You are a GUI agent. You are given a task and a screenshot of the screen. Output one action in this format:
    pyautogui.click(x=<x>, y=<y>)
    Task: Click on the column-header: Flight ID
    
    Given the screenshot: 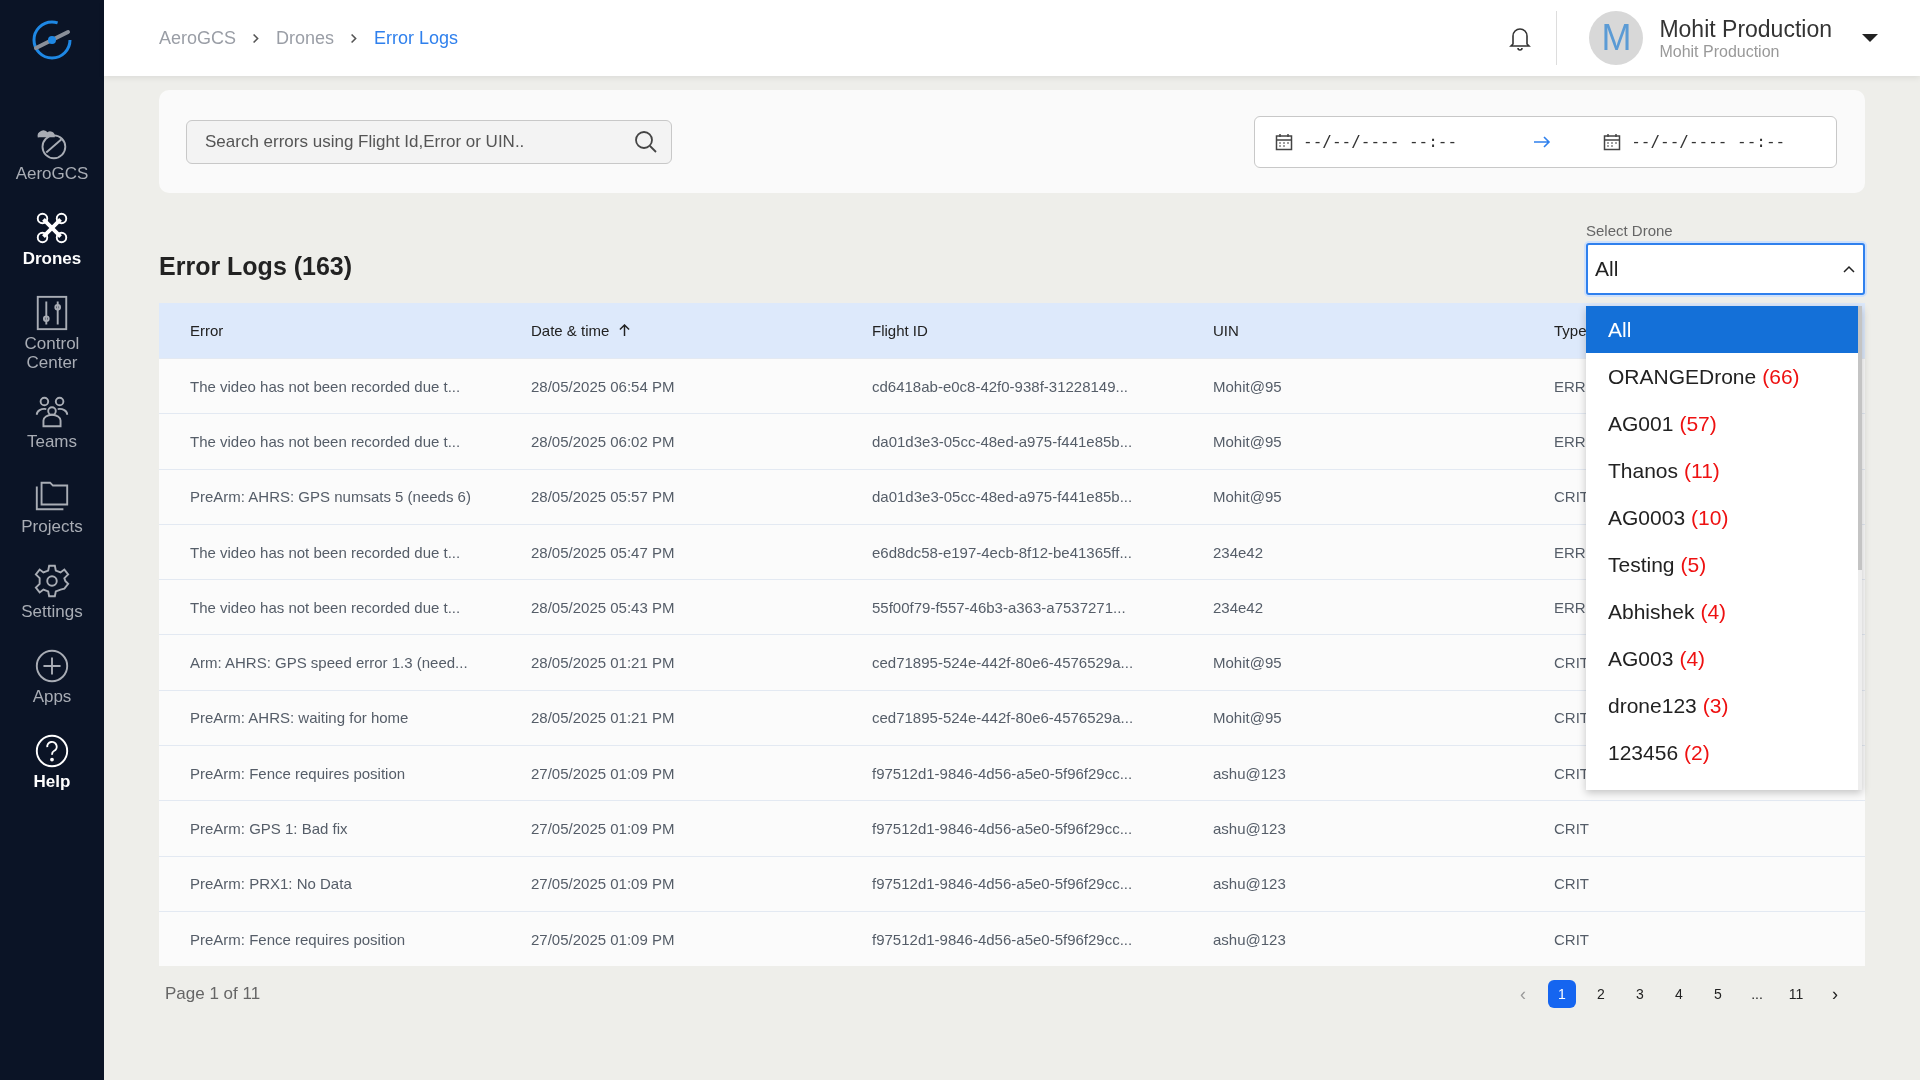 What is the action you would take?
    pyautogui.click(x=900, y=330)
    